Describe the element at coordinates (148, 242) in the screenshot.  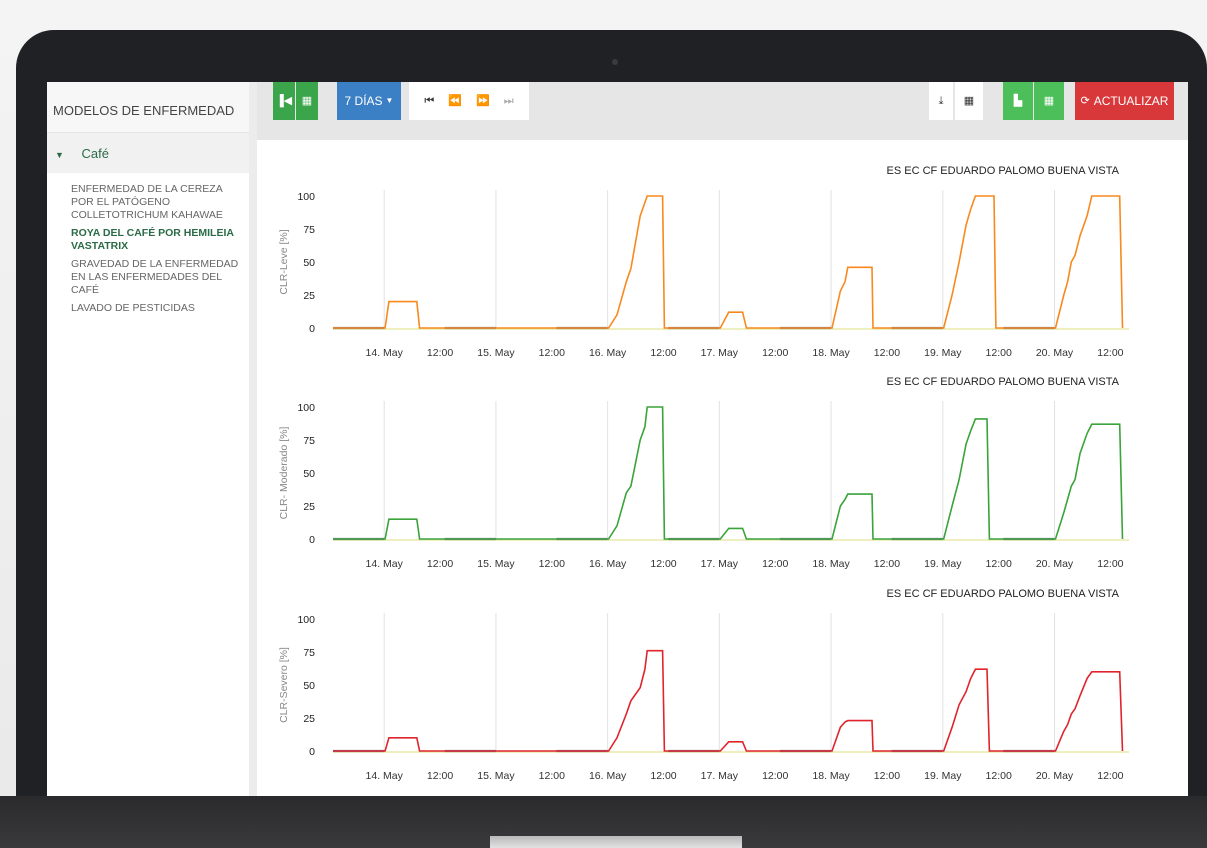
I see `sidebar-item-coffee-rust: ROYA DEL CAFÉ POR HEMILEIA VASTATRIX` at that location.